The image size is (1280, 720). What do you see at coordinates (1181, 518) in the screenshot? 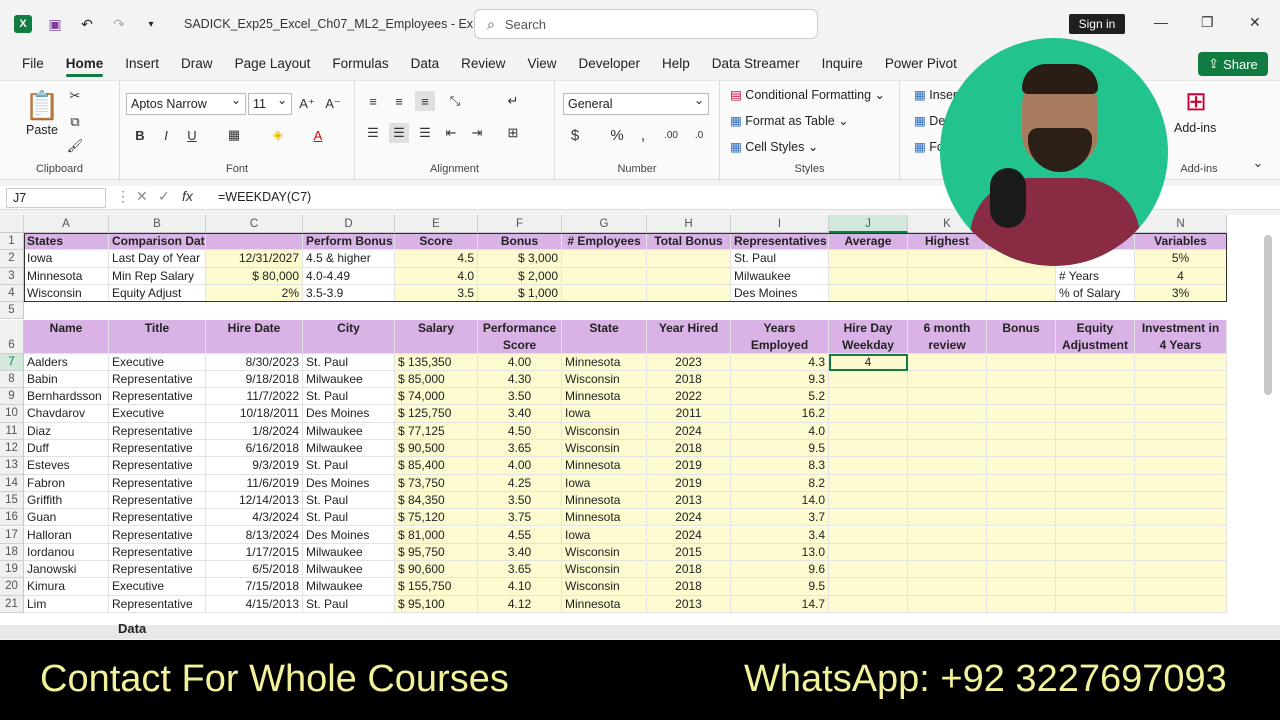
I see `cell-n16` at bounding box center [1181, 518].